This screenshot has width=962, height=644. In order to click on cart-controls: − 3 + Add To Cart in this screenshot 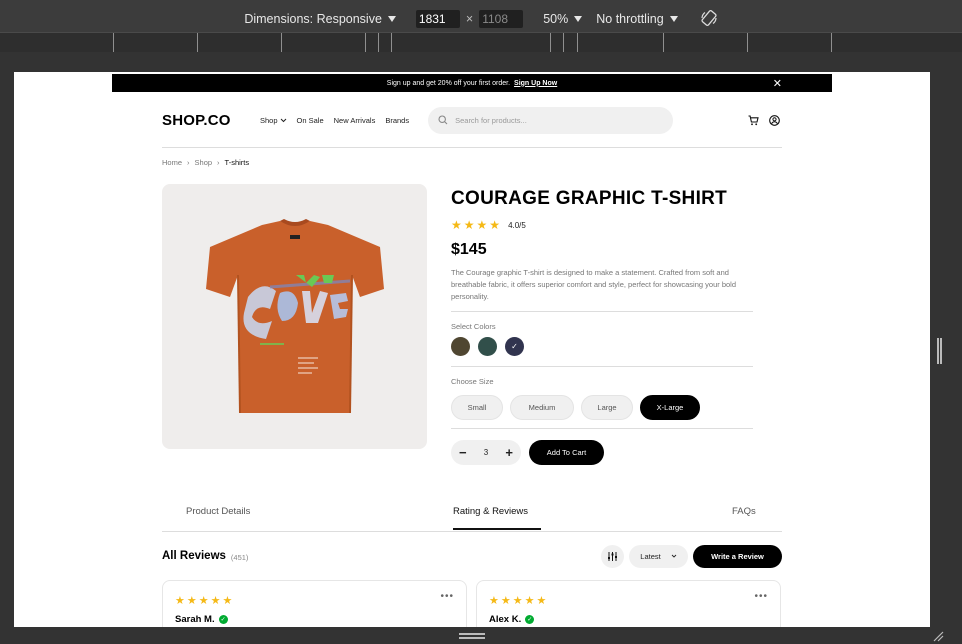, I will do `click(602, 452)`.